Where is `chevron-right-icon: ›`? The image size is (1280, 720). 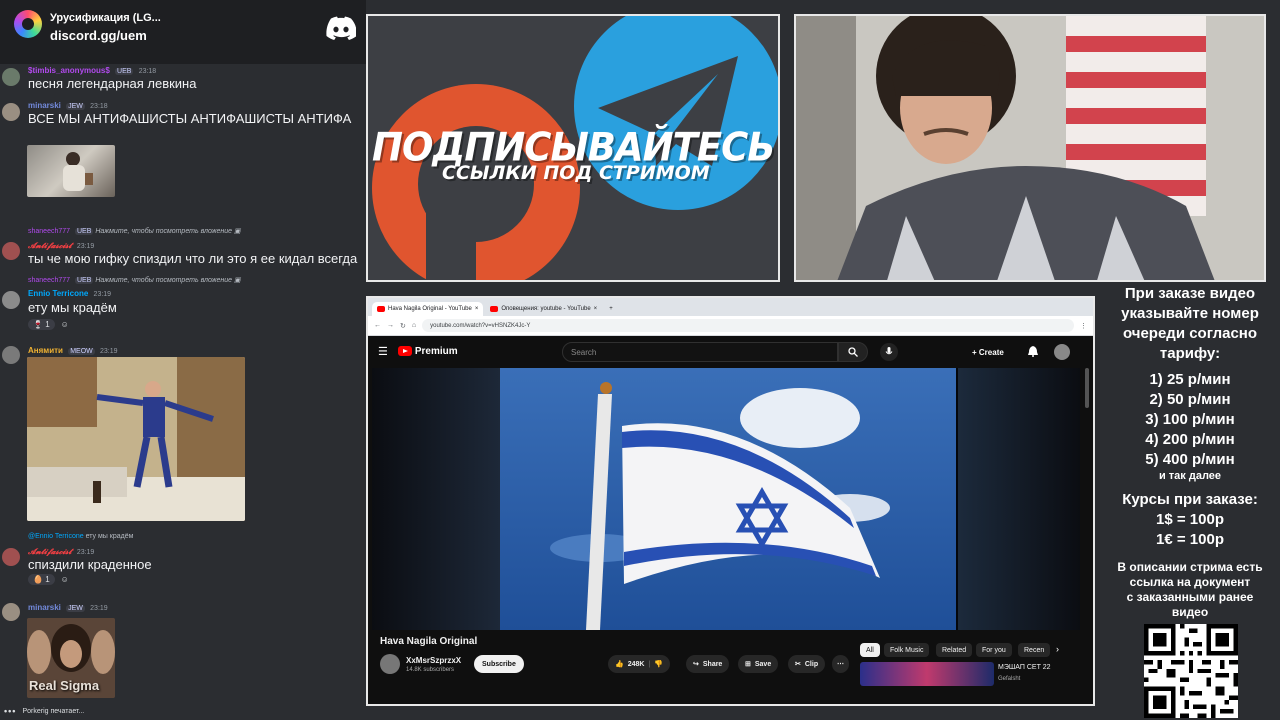 chevron-right-icon: › is located at coordinates (1057, 649).